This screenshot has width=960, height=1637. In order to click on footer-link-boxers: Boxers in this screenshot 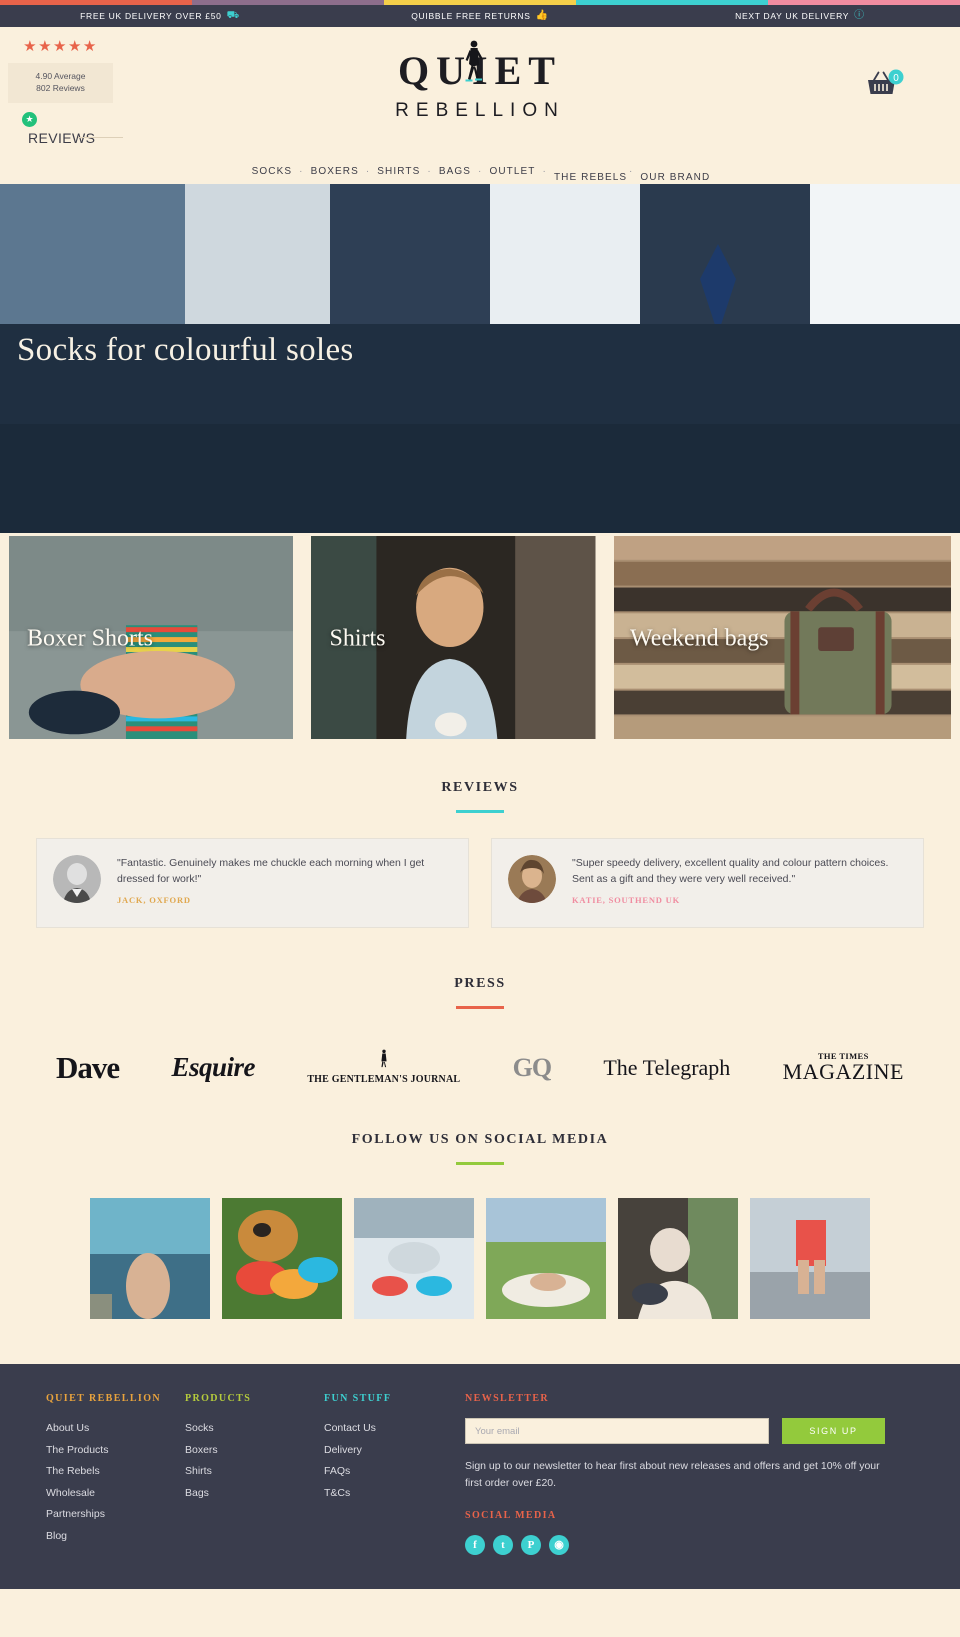, I will do `click(254, 1451)`.